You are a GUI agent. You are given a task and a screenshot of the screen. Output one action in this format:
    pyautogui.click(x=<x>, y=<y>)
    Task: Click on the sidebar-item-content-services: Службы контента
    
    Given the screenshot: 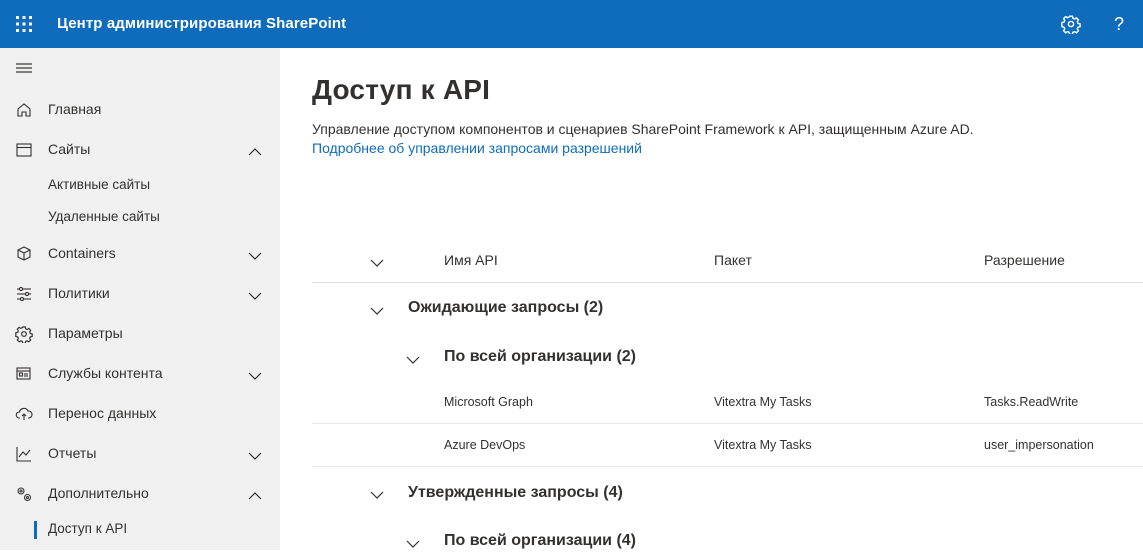 What is the action you would take?
    pyautogui.click(x=140, y=373)
    